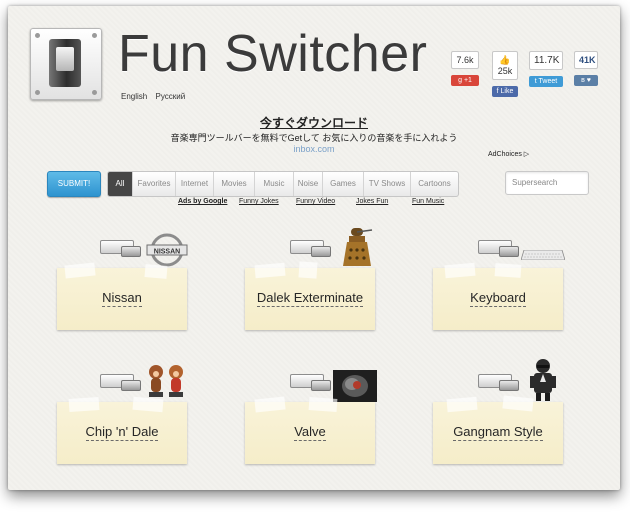  I want to click on switch-card-nissan: Nissan, so click(122, 296).